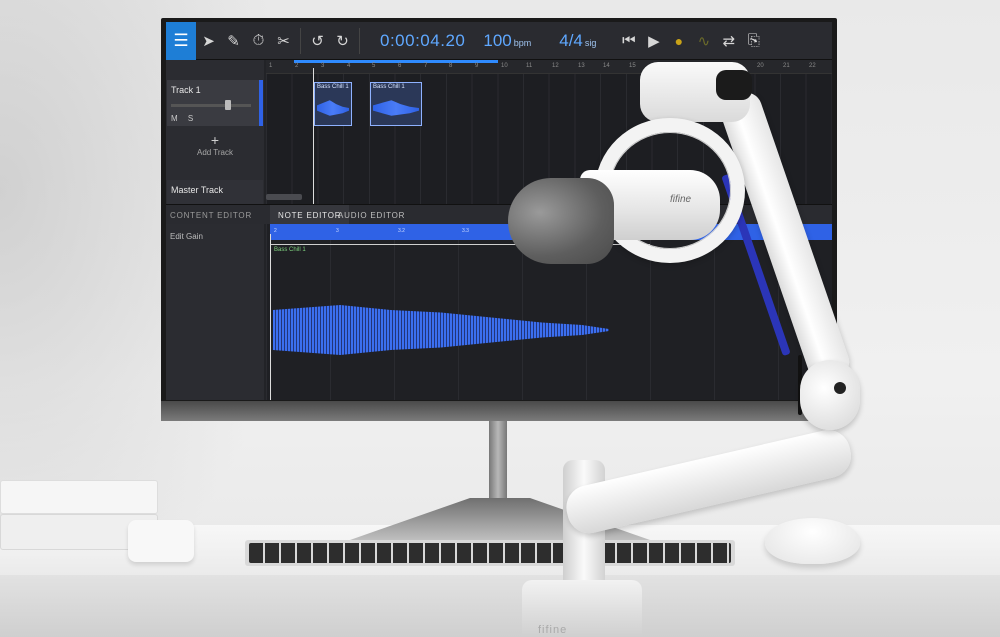  Describe the element at coordinates (734, 85) in the screenshot. I see `tension-knob` at that location.